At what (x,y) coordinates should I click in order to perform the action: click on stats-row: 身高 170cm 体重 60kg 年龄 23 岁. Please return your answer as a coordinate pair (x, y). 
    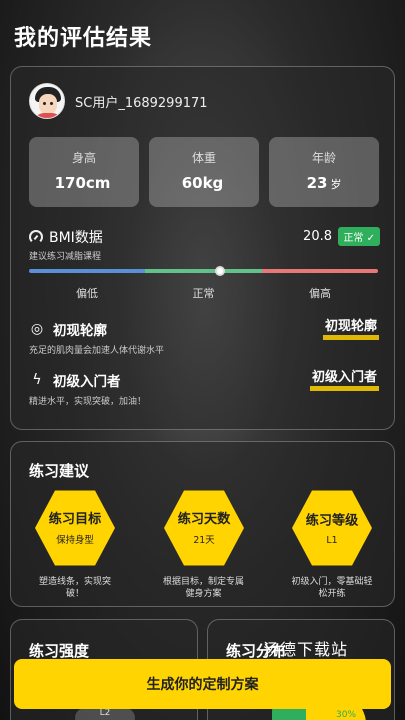
    Looking at the image, I should click on (204, 172).